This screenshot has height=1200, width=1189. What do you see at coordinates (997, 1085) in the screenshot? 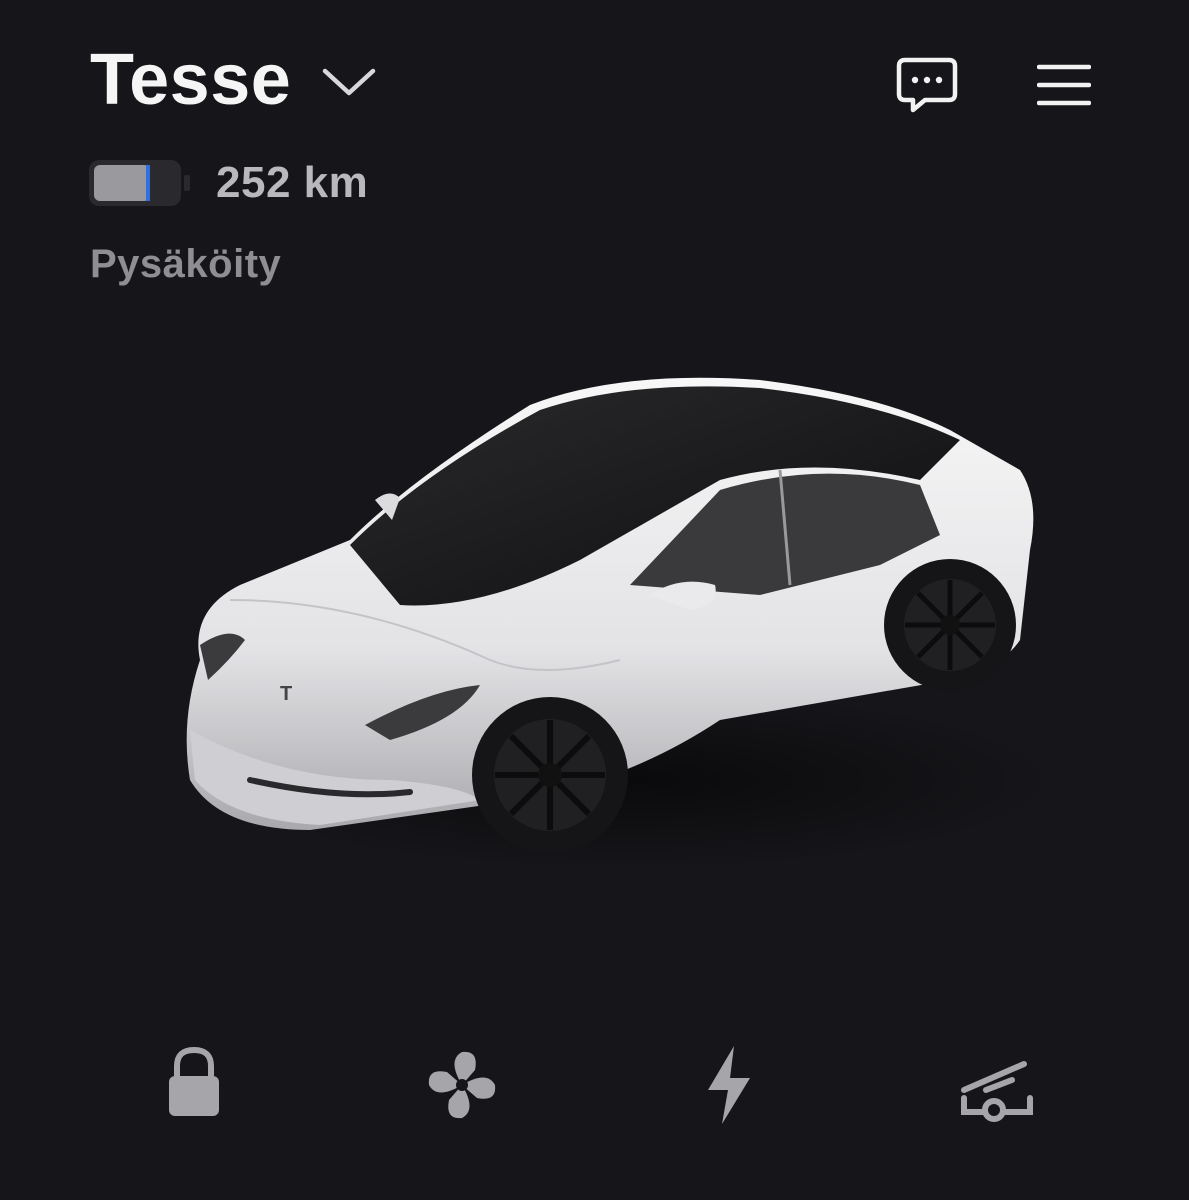
I see `frunk-open-icon` at bounding box center [997, 1085].